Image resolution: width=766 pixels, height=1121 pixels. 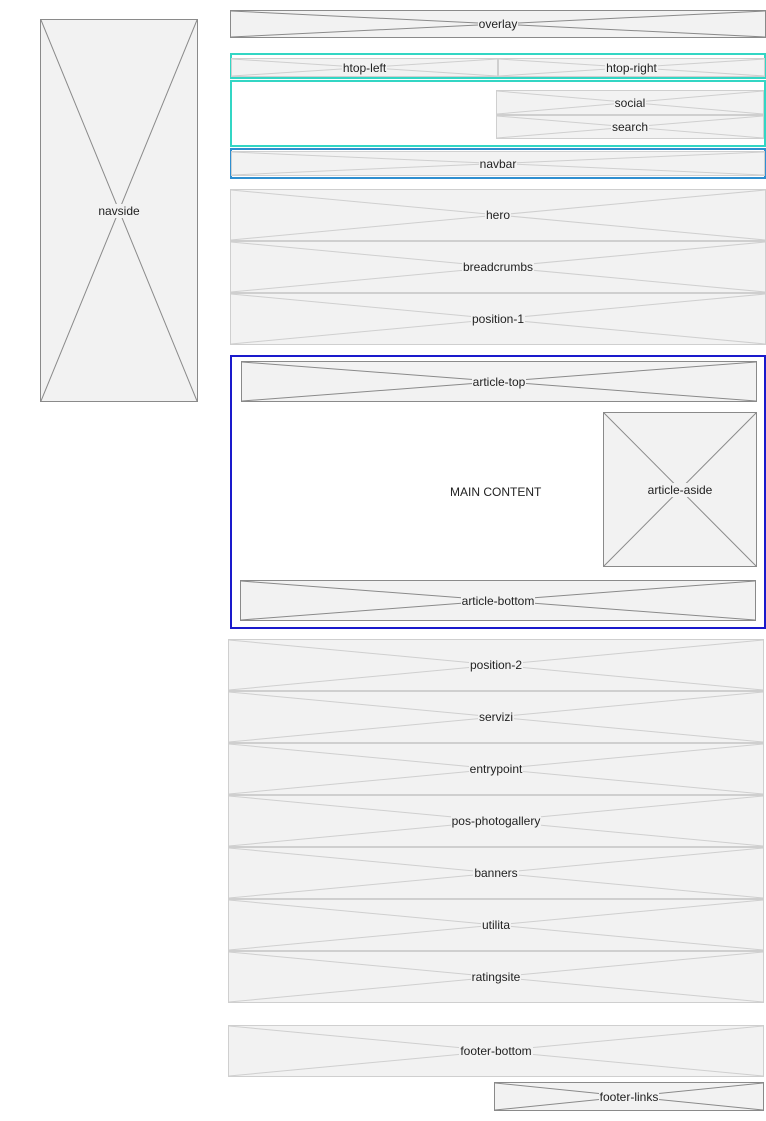 I want to click on navbar-label: navbar, so click(x=498, y=163).